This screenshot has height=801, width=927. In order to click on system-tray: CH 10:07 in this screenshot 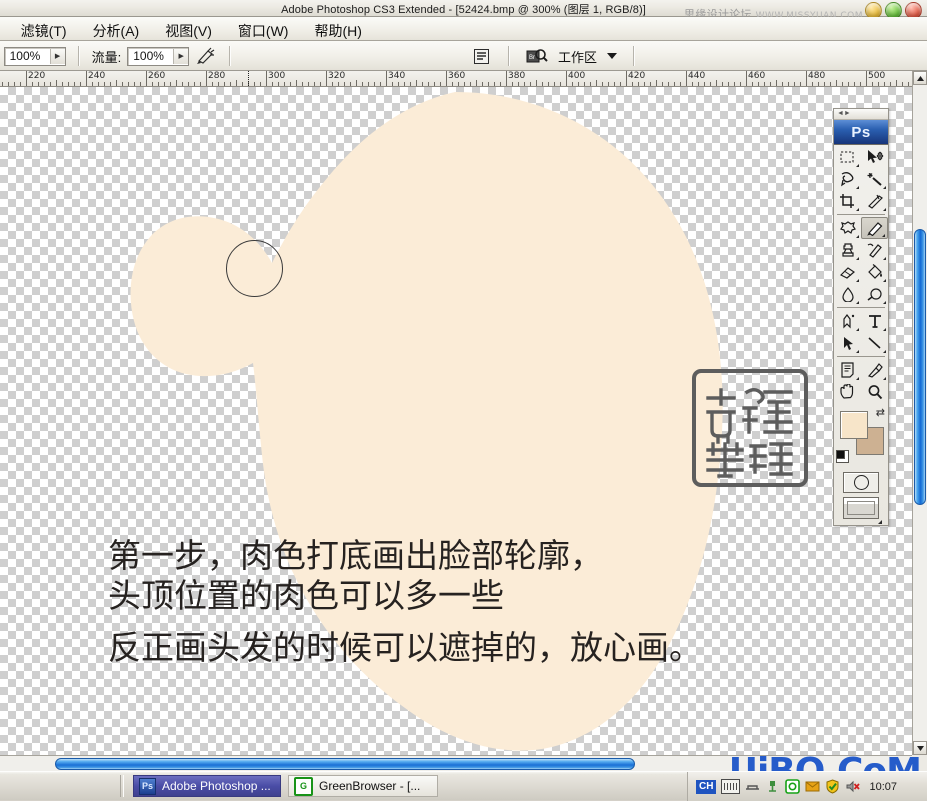, I will do `click(807, 786)`.